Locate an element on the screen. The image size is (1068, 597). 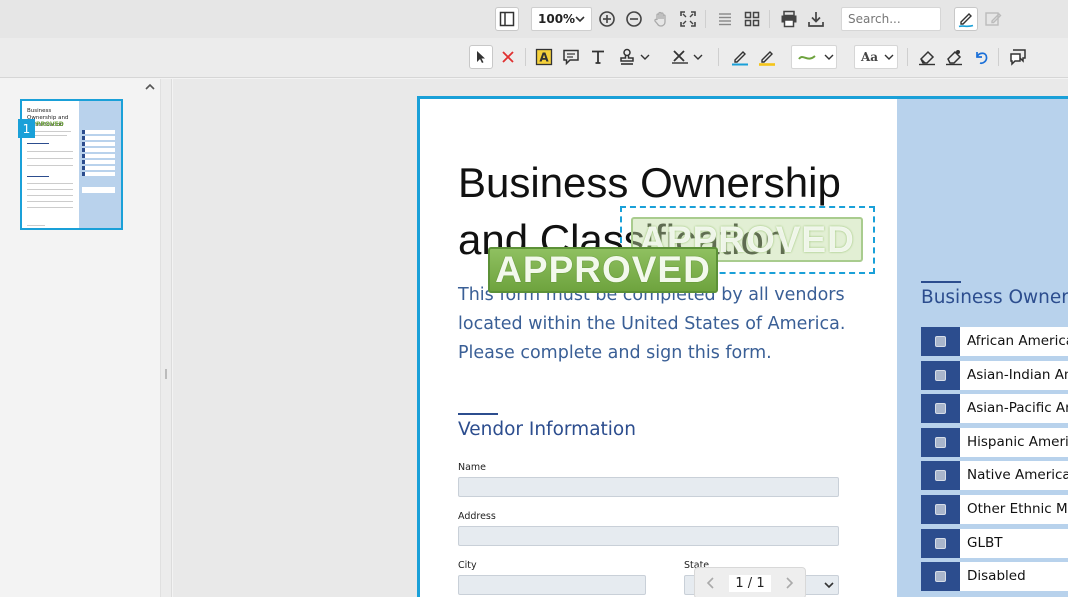
ownership-option: Disabled is located at coordinates (994, 576).